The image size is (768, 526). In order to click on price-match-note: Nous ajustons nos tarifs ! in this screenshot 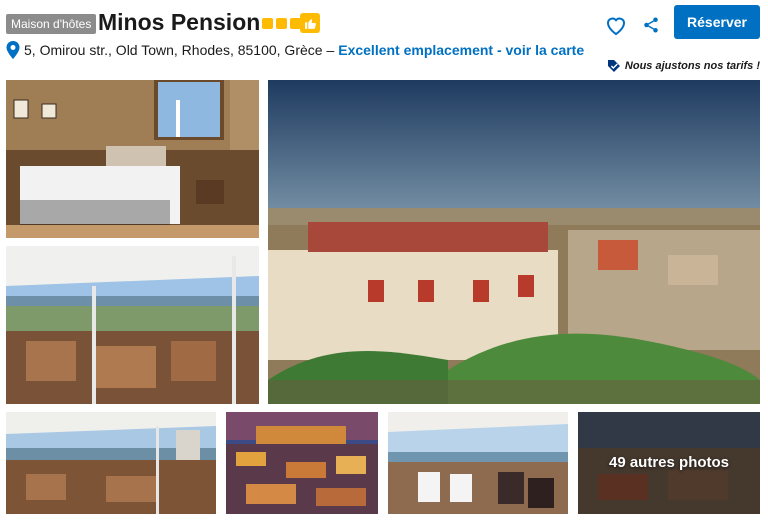, I will do `click(683, 66)`.